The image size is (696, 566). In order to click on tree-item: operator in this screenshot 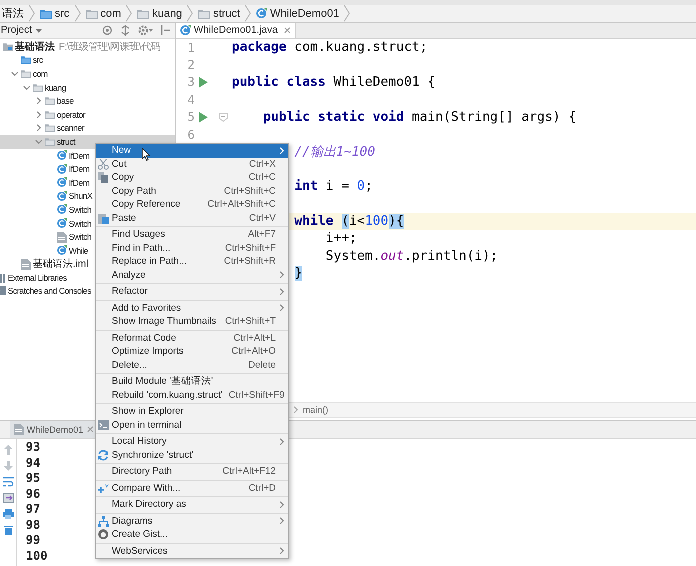, I will do `click(87, 115)`.